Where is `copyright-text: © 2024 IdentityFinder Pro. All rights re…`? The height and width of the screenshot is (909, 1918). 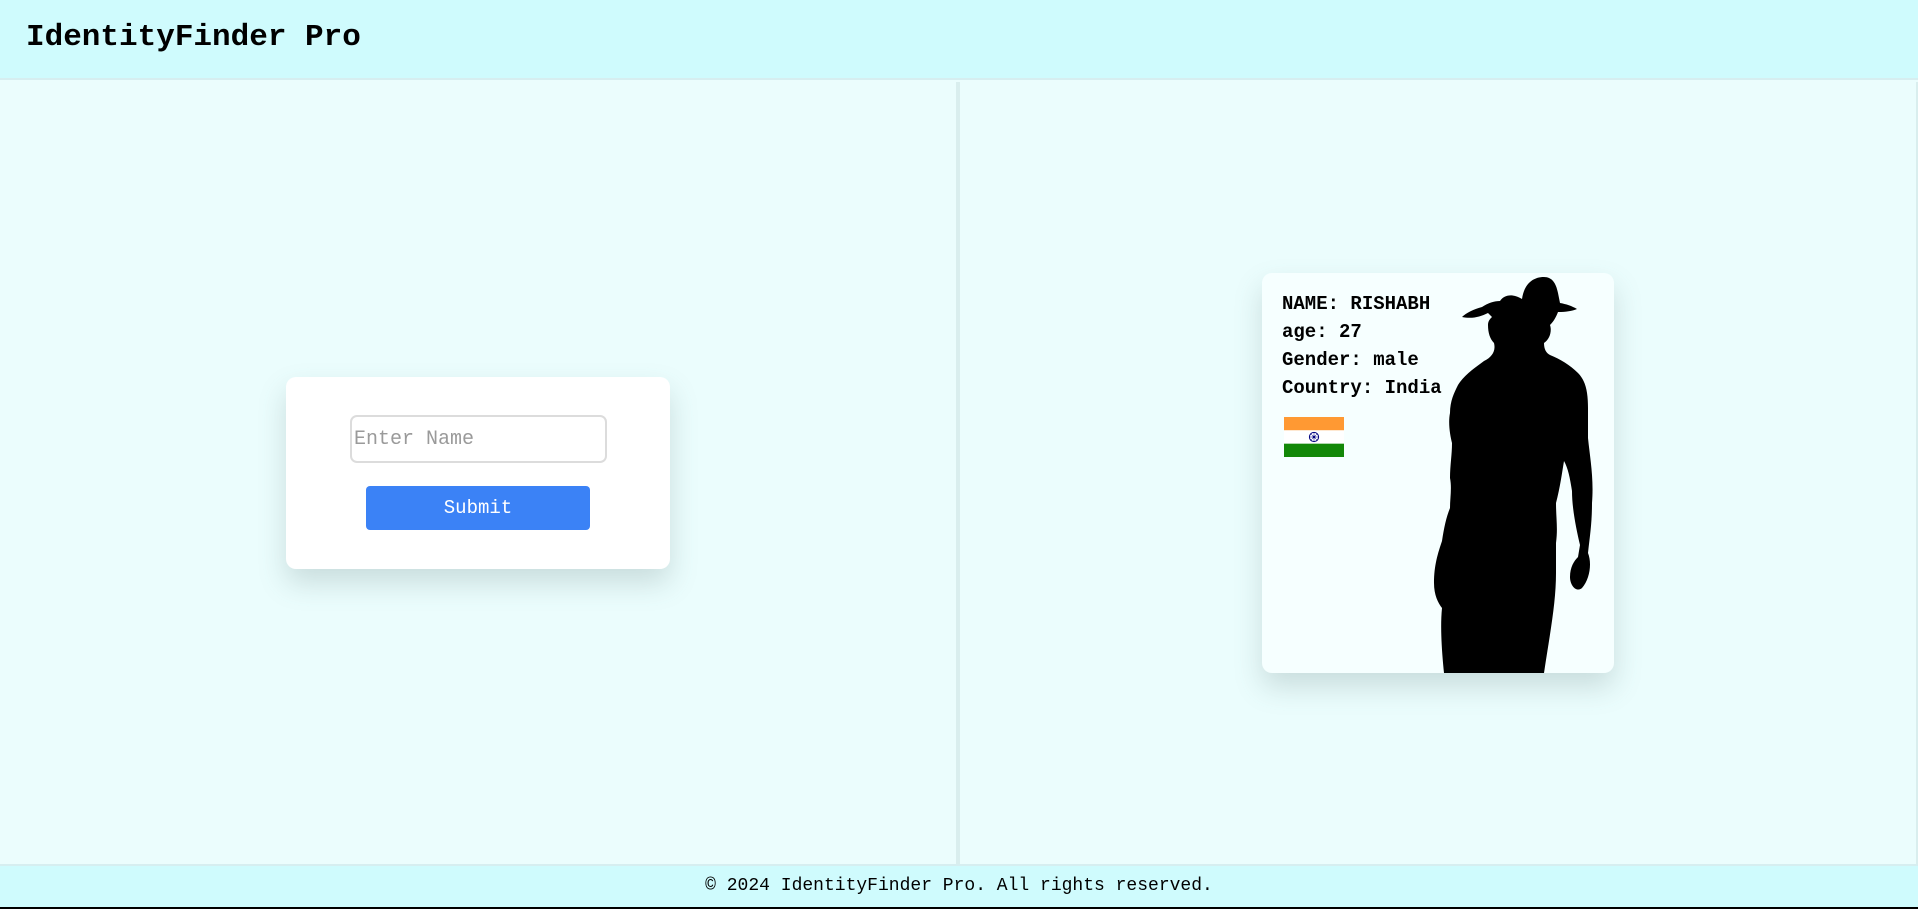
copyright-text: © 2024 IdentityFinder Pro. All rights re… is located at coordinates (959, 886).